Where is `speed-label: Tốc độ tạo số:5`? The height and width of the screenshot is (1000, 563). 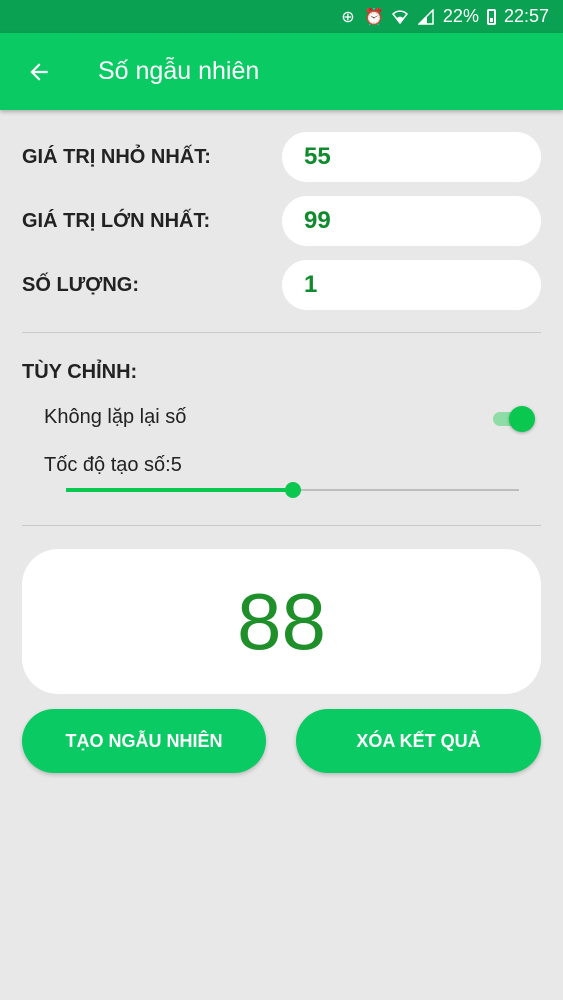 speed-label: Tốc độ tạo số:5 is located at coordinates (113, 465).